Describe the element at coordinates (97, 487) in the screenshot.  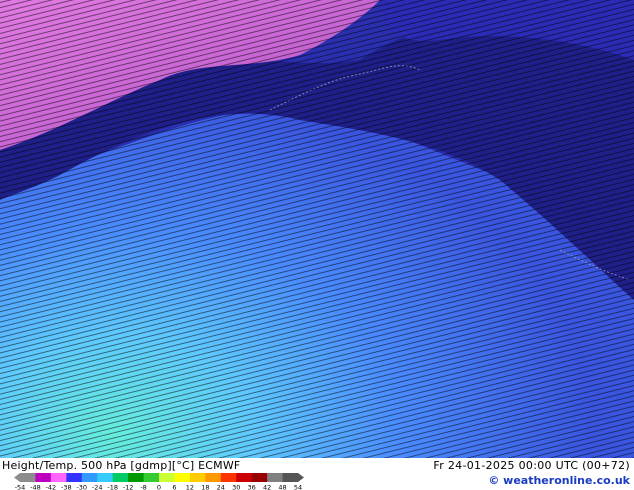
I see `scale-tick-label: -24` at that location.